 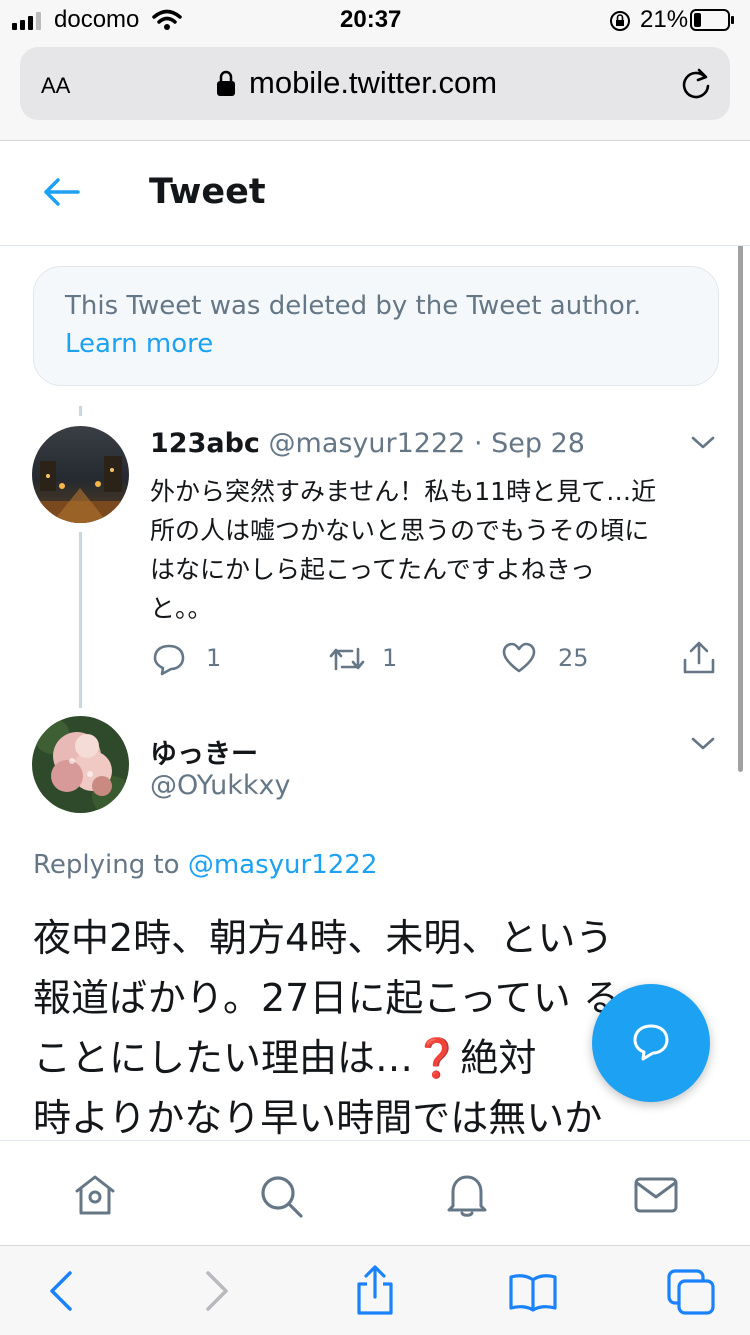 What do you see at coordinates (347, 659) in the screenshot?
I see `retweet-icon` at bounding box center [347, 659].